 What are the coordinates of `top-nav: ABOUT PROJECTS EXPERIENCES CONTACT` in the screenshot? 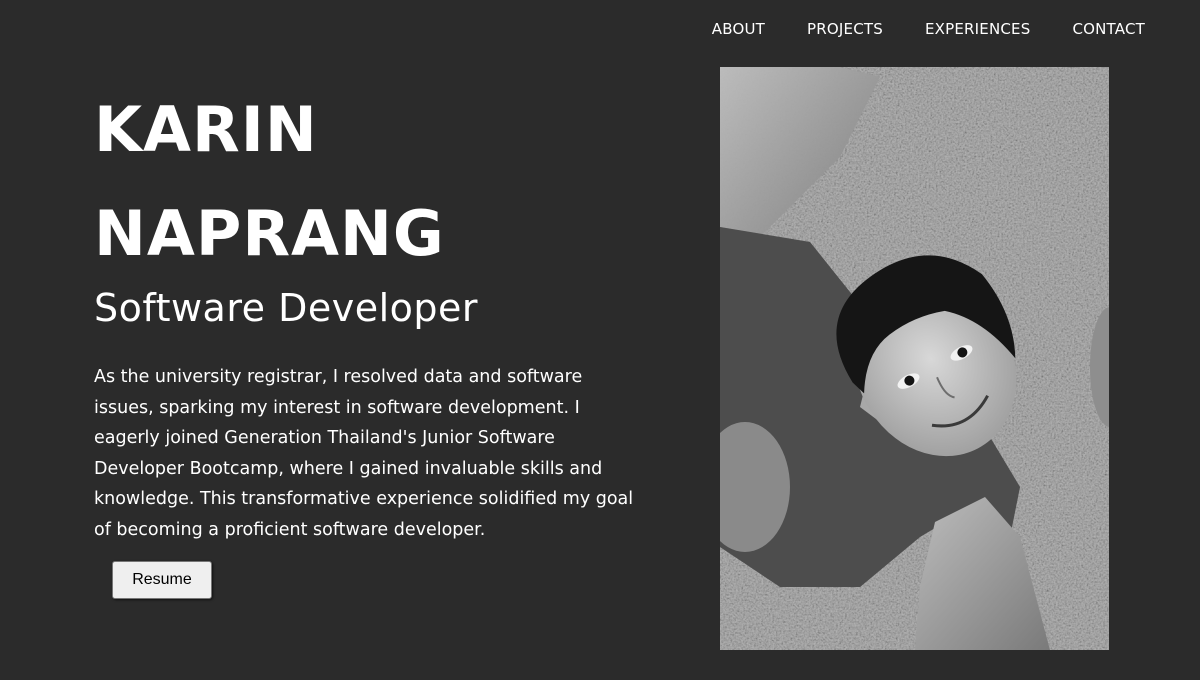 It's located at (928, 29).